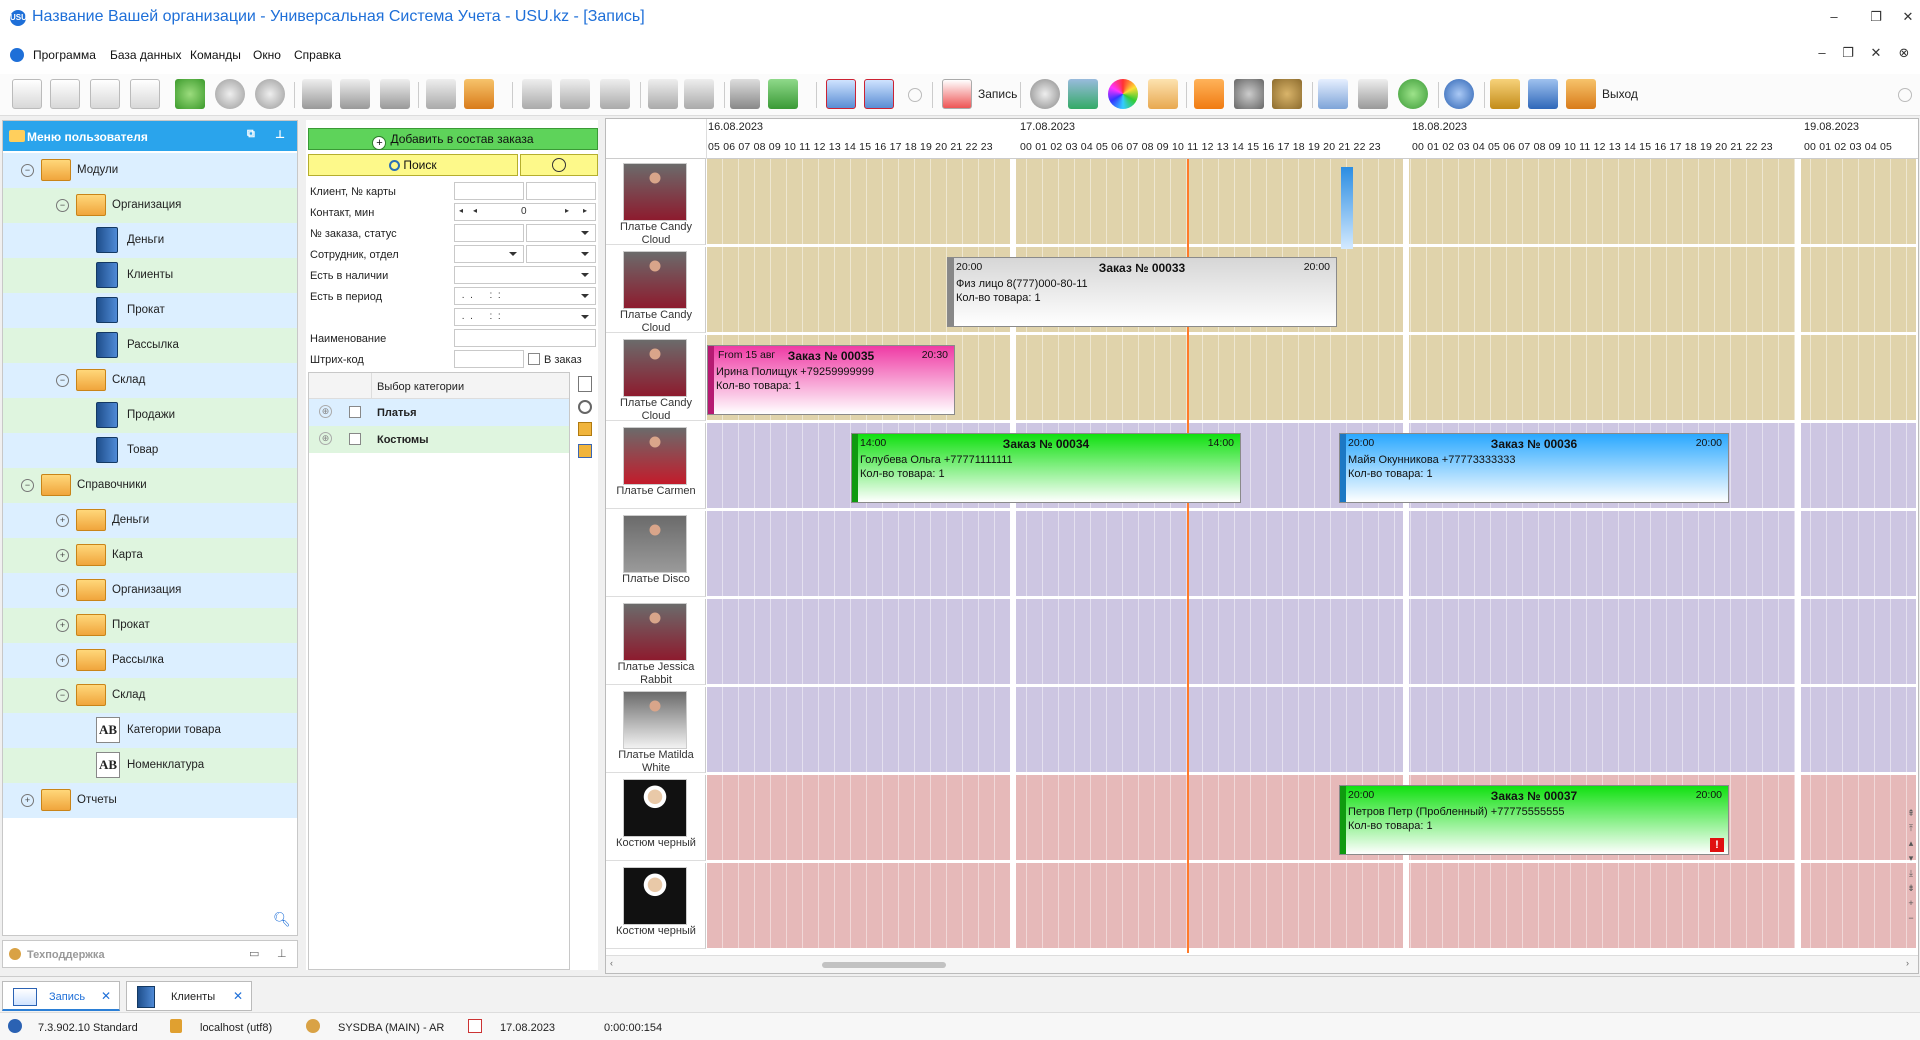 The height and width of the screenshot is (1040, 1920). I want to click on scroll-thumb, so click(884, 965).